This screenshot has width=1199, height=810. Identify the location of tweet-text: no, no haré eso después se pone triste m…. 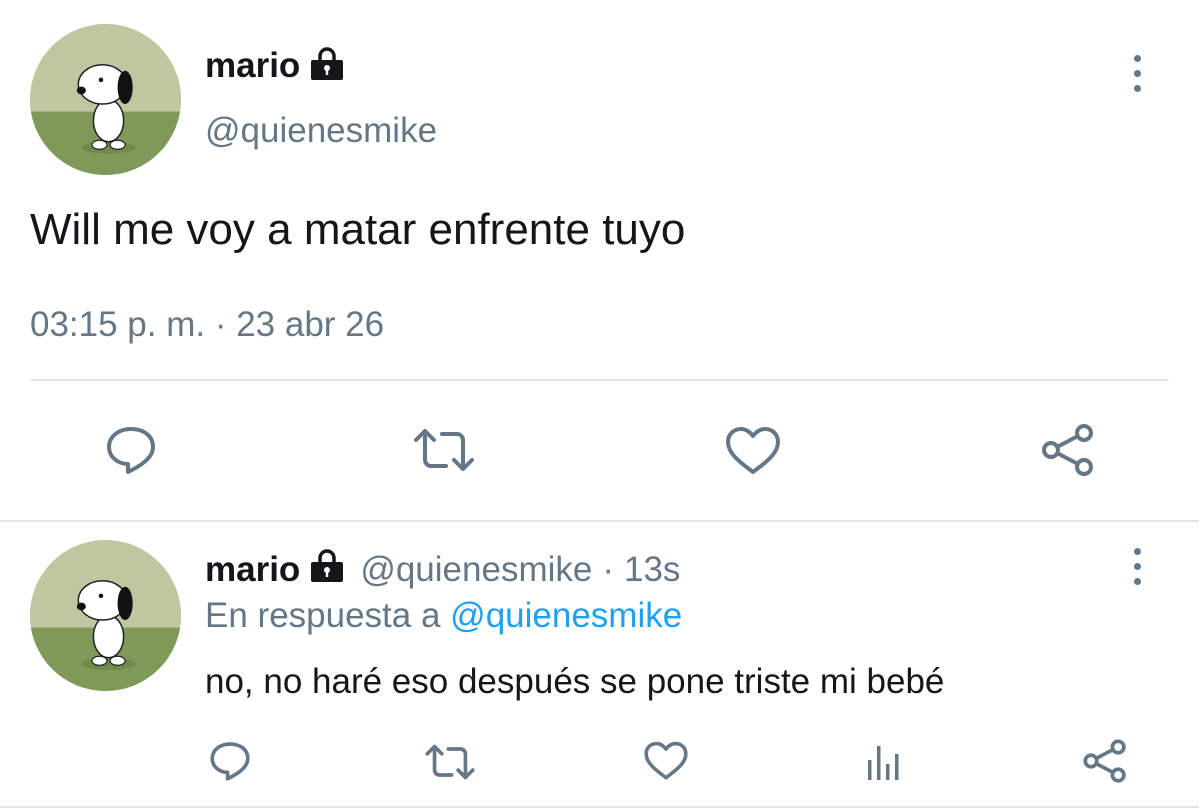
(575, 681).